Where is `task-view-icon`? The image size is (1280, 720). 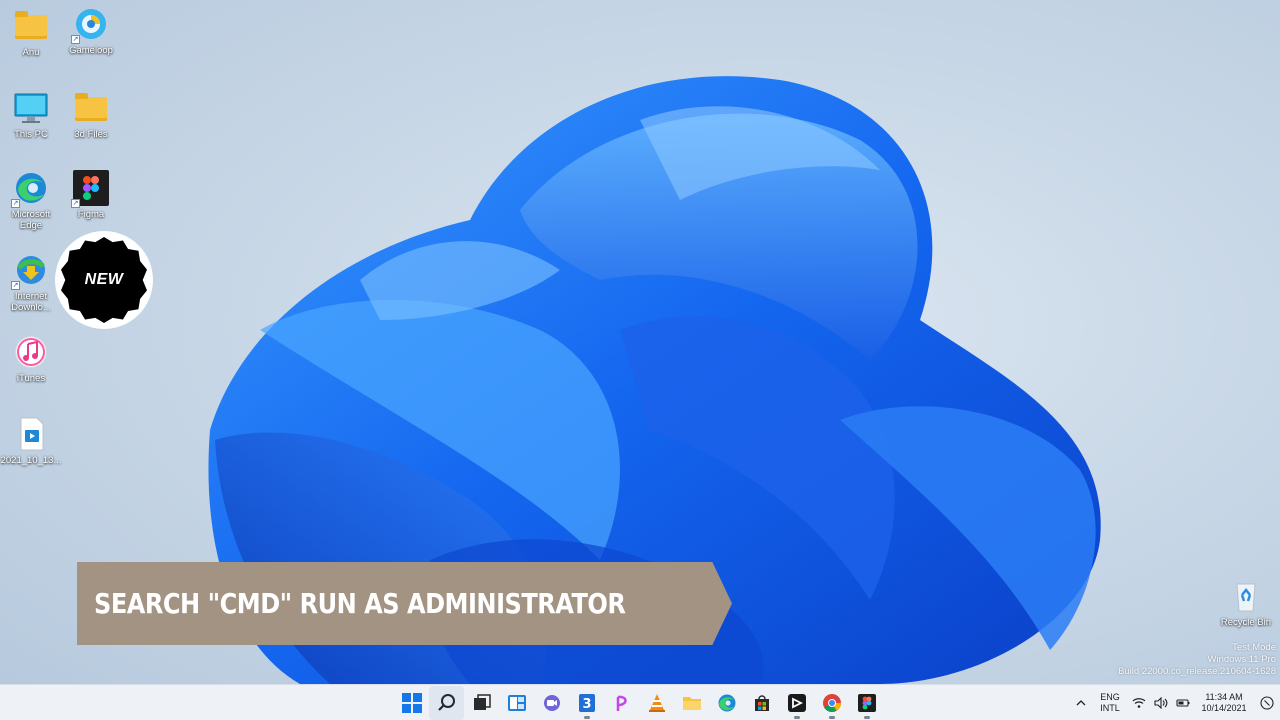
task-view-icon is located at coordinates (482, 702).